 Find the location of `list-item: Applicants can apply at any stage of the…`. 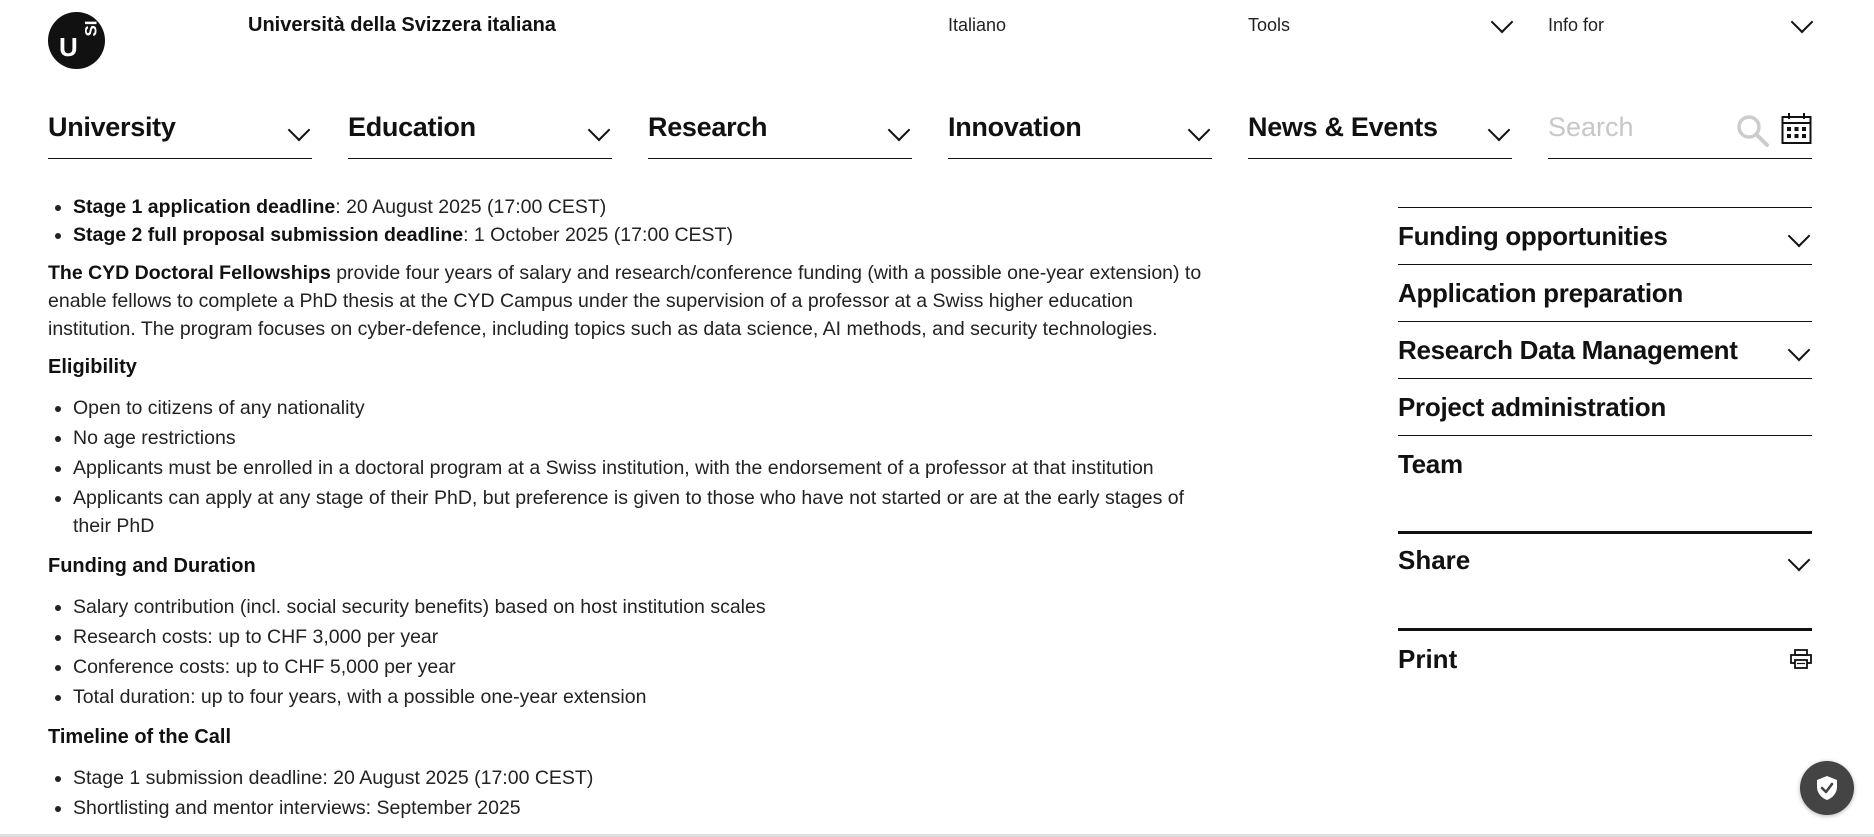

list-item: Applicants can apply at any stage of the… is located at coordinates (648, 512).